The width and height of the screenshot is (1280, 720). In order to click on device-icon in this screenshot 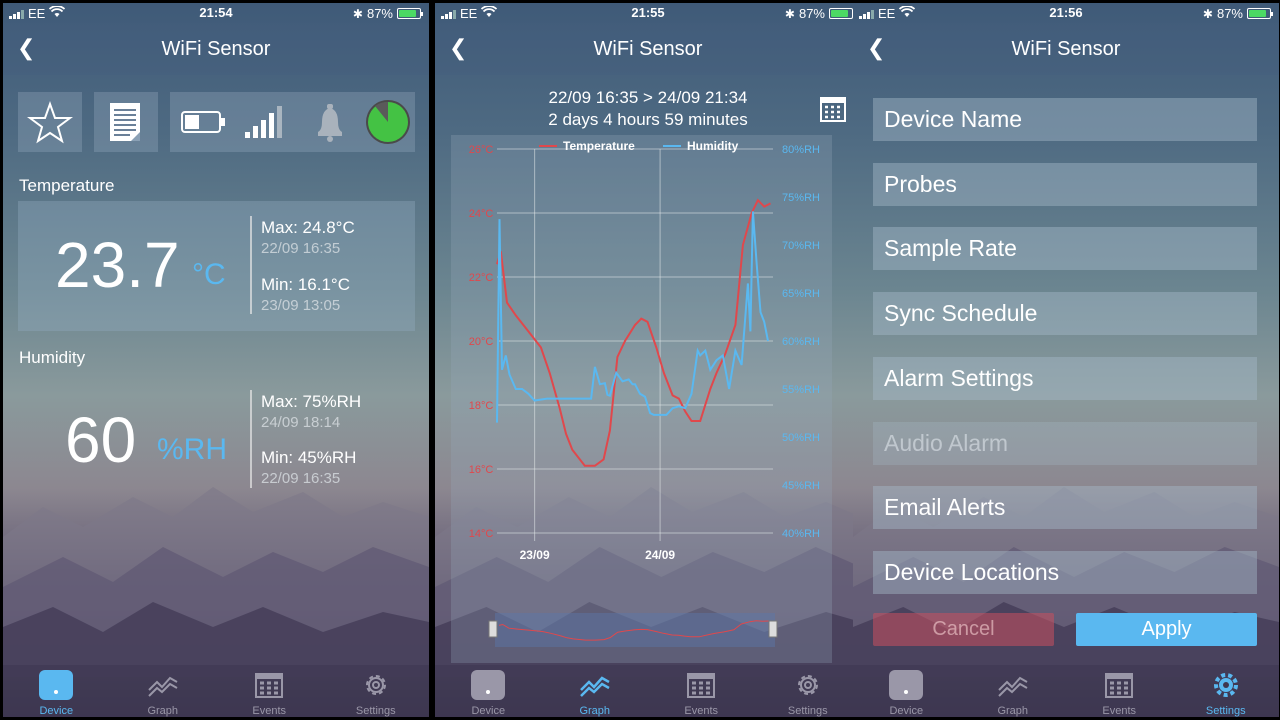, I will do `click(56, 685)`.